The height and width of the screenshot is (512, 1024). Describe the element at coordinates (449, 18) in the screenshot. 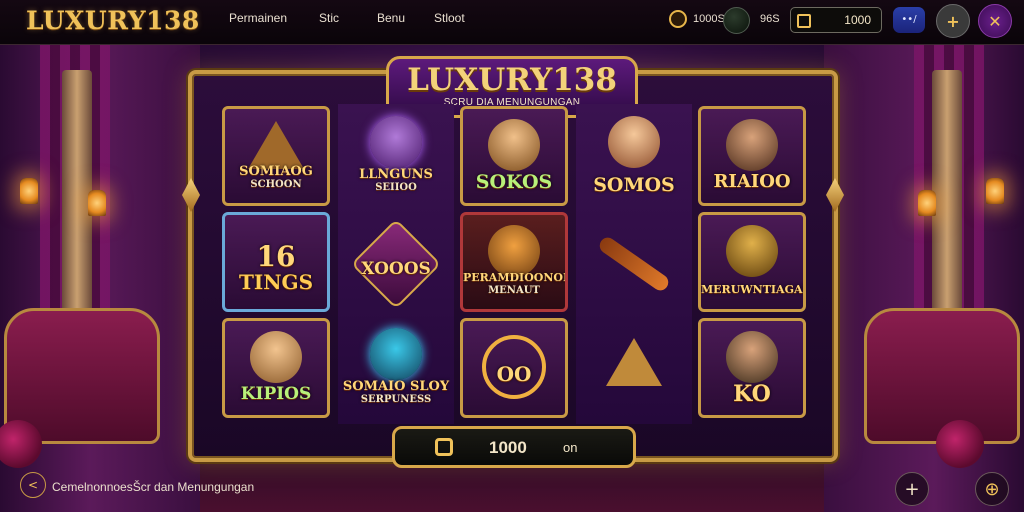

I see `nav-item-stloot: Stloot` at that location.